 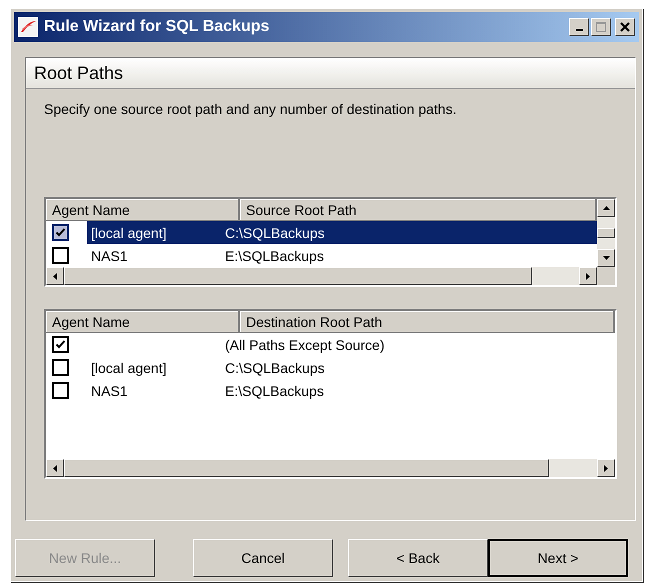 I want to click on up-arrow-icon, so click(x=606, y=208).